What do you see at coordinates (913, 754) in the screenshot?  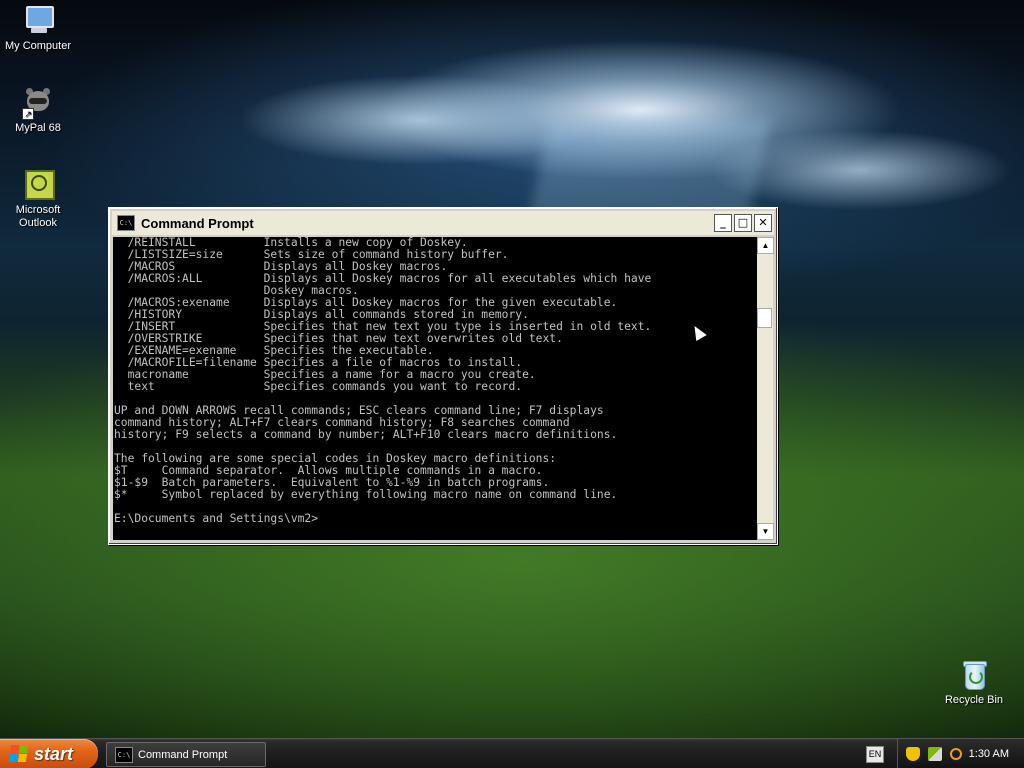 I see `security-shield-icon` at bounding box center [913, 754].